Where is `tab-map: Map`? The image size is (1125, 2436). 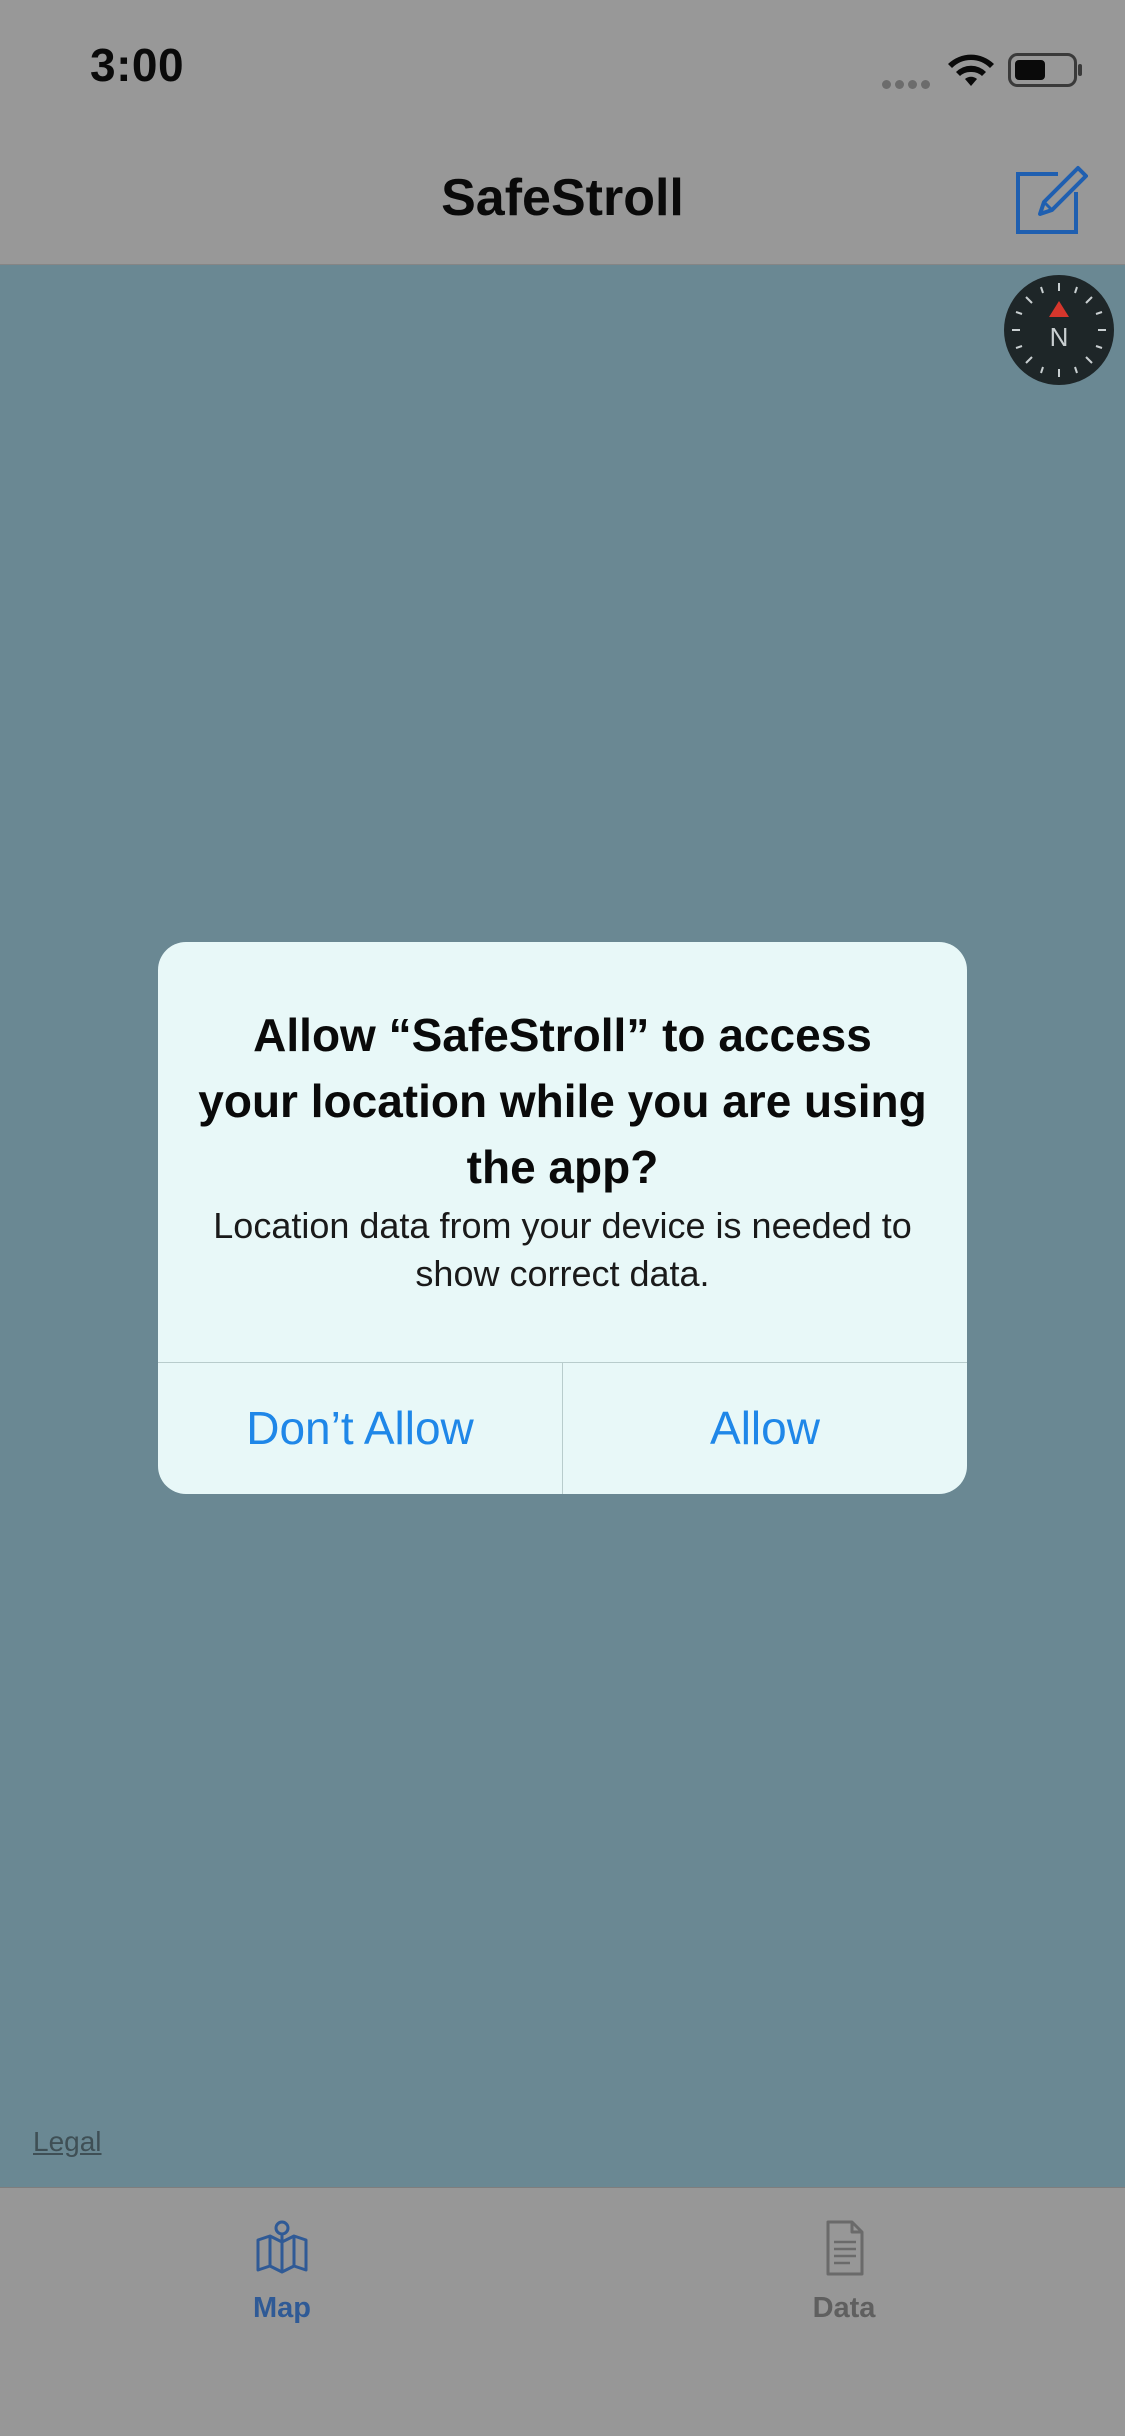
tab-map: Map is located at coordinates (282, 2283).